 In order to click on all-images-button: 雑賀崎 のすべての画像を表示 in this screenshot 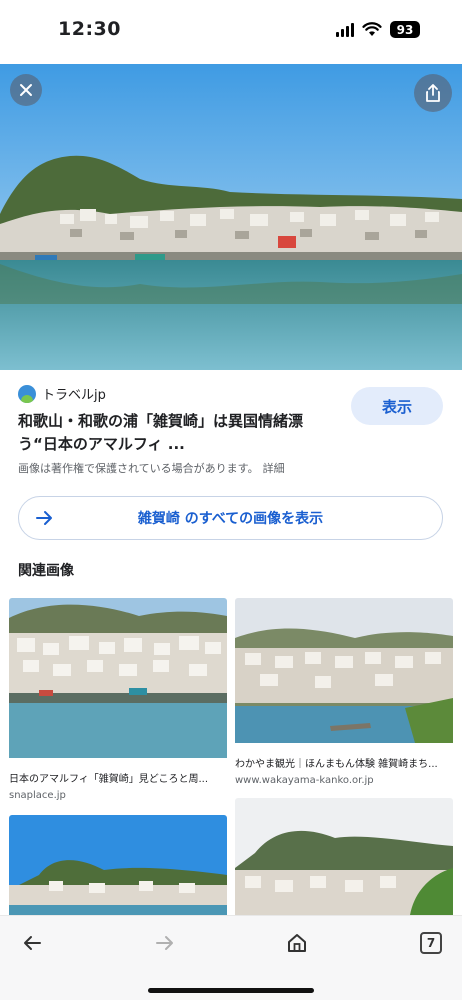, I will do `click(230, 518)`.